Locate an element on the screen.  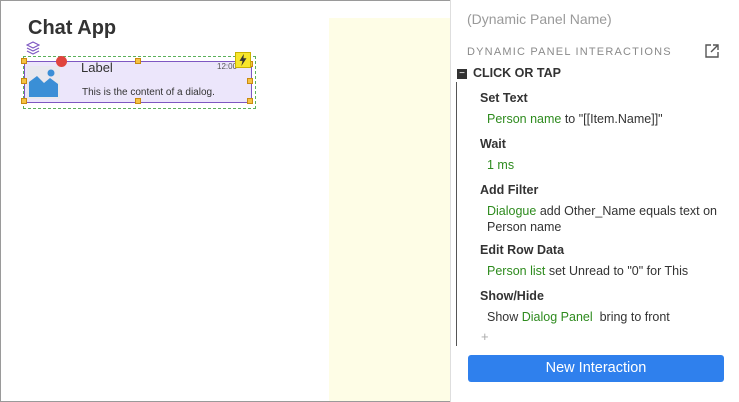
action-title-wait: Wait is located at coordinates (493, 144).